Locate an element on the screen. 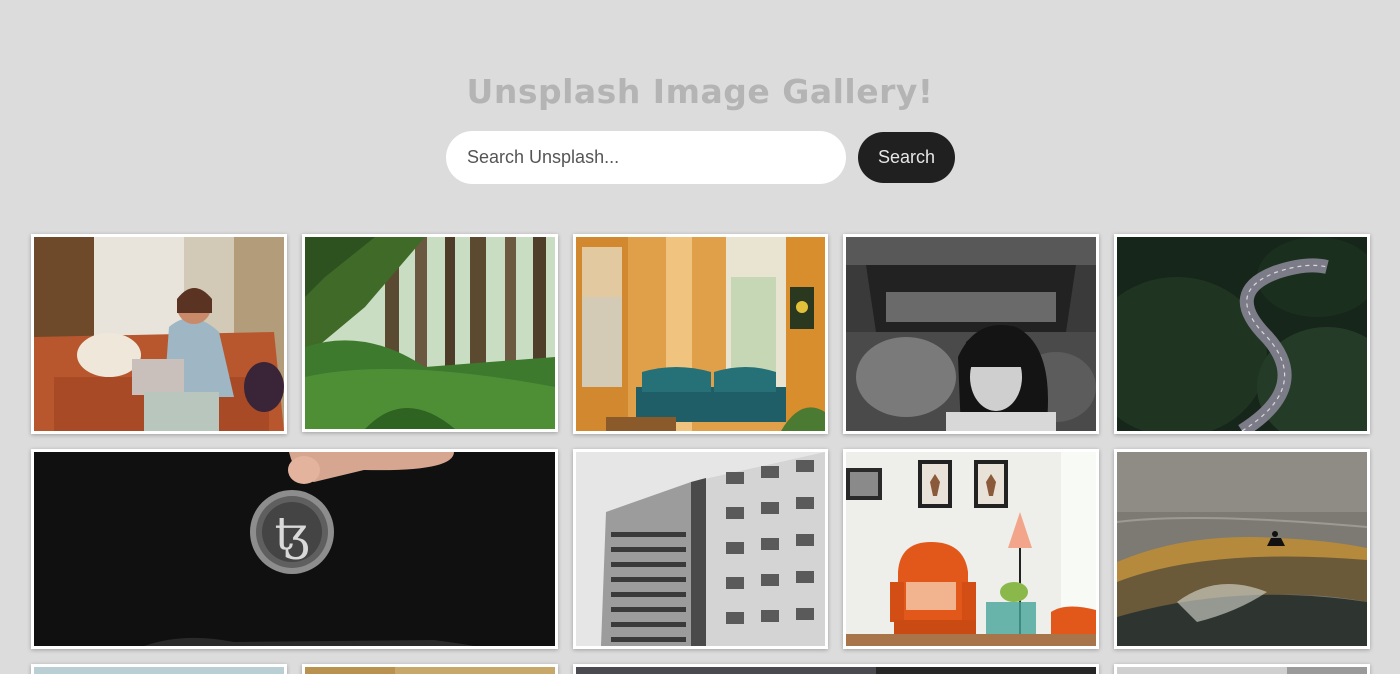  search-input is located at coordinates (646, 157).